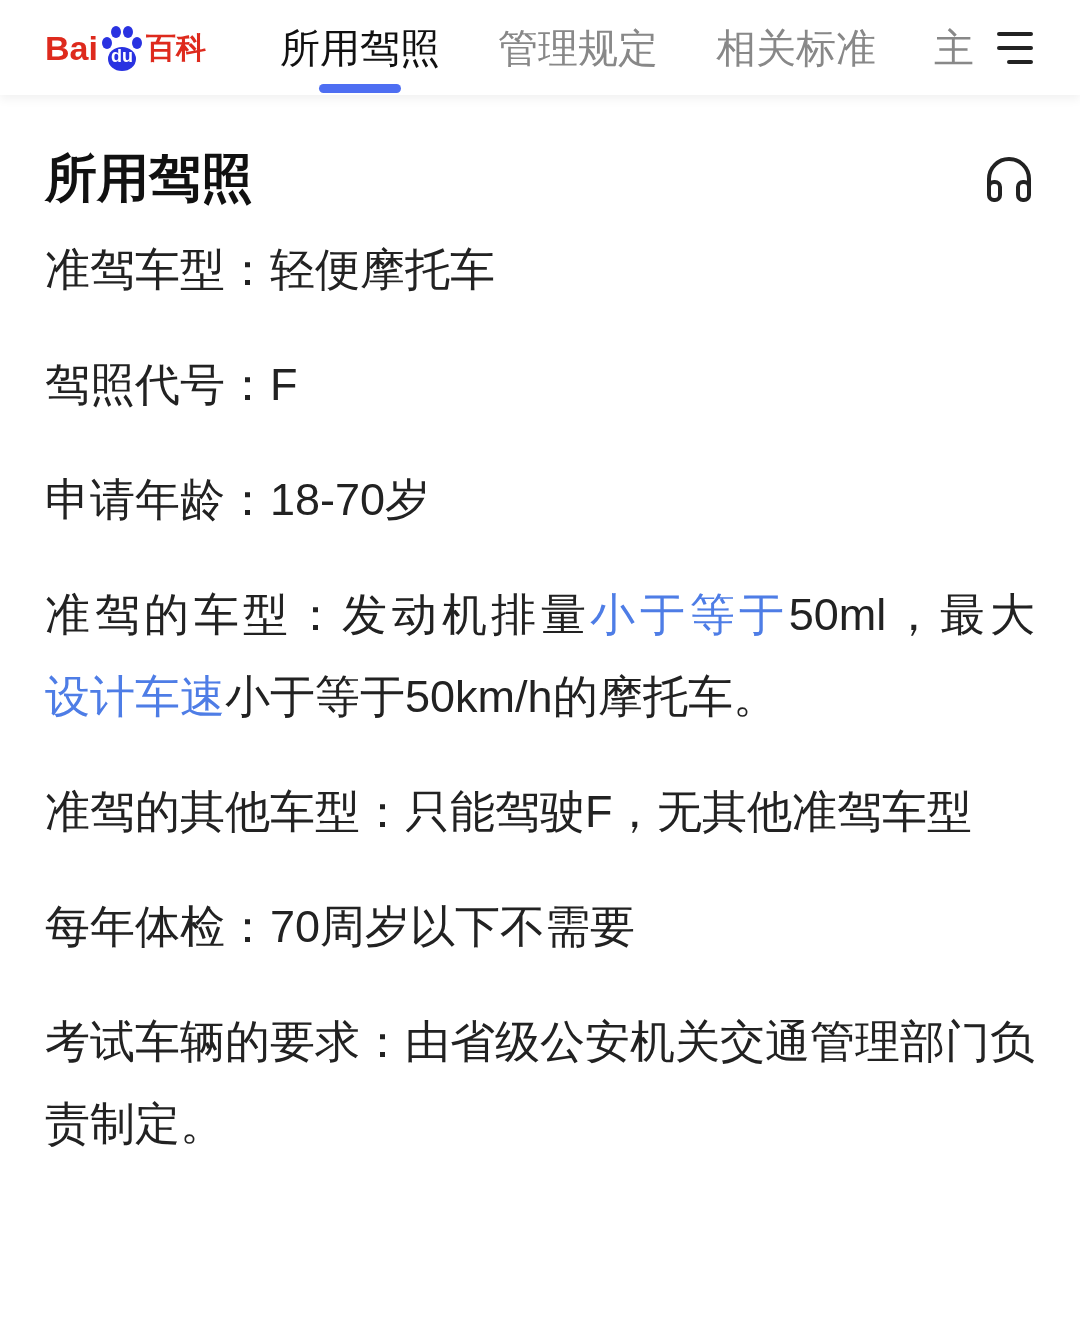  Describe the element at coordinates (132, 47) in the screenshot. I see `logo: Bai du 百科` at that location.